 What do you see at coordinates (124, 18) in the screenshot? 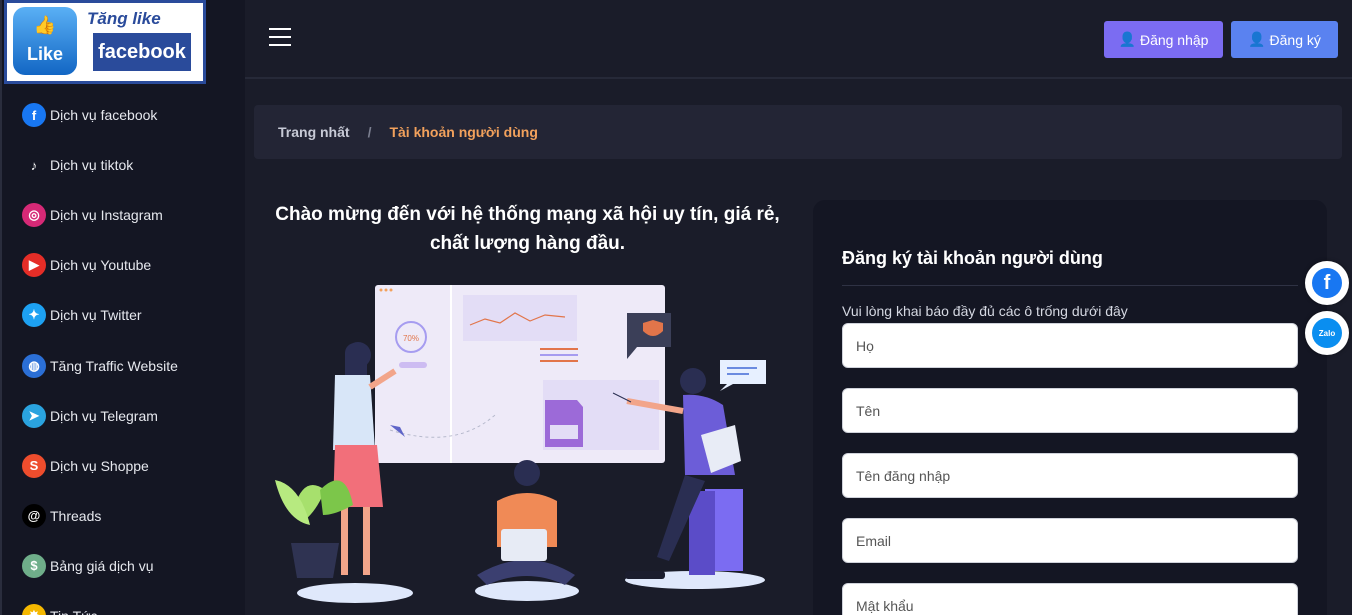
I see `logo-tang-like-text: Tăng like` at bounding box center [124, 18].